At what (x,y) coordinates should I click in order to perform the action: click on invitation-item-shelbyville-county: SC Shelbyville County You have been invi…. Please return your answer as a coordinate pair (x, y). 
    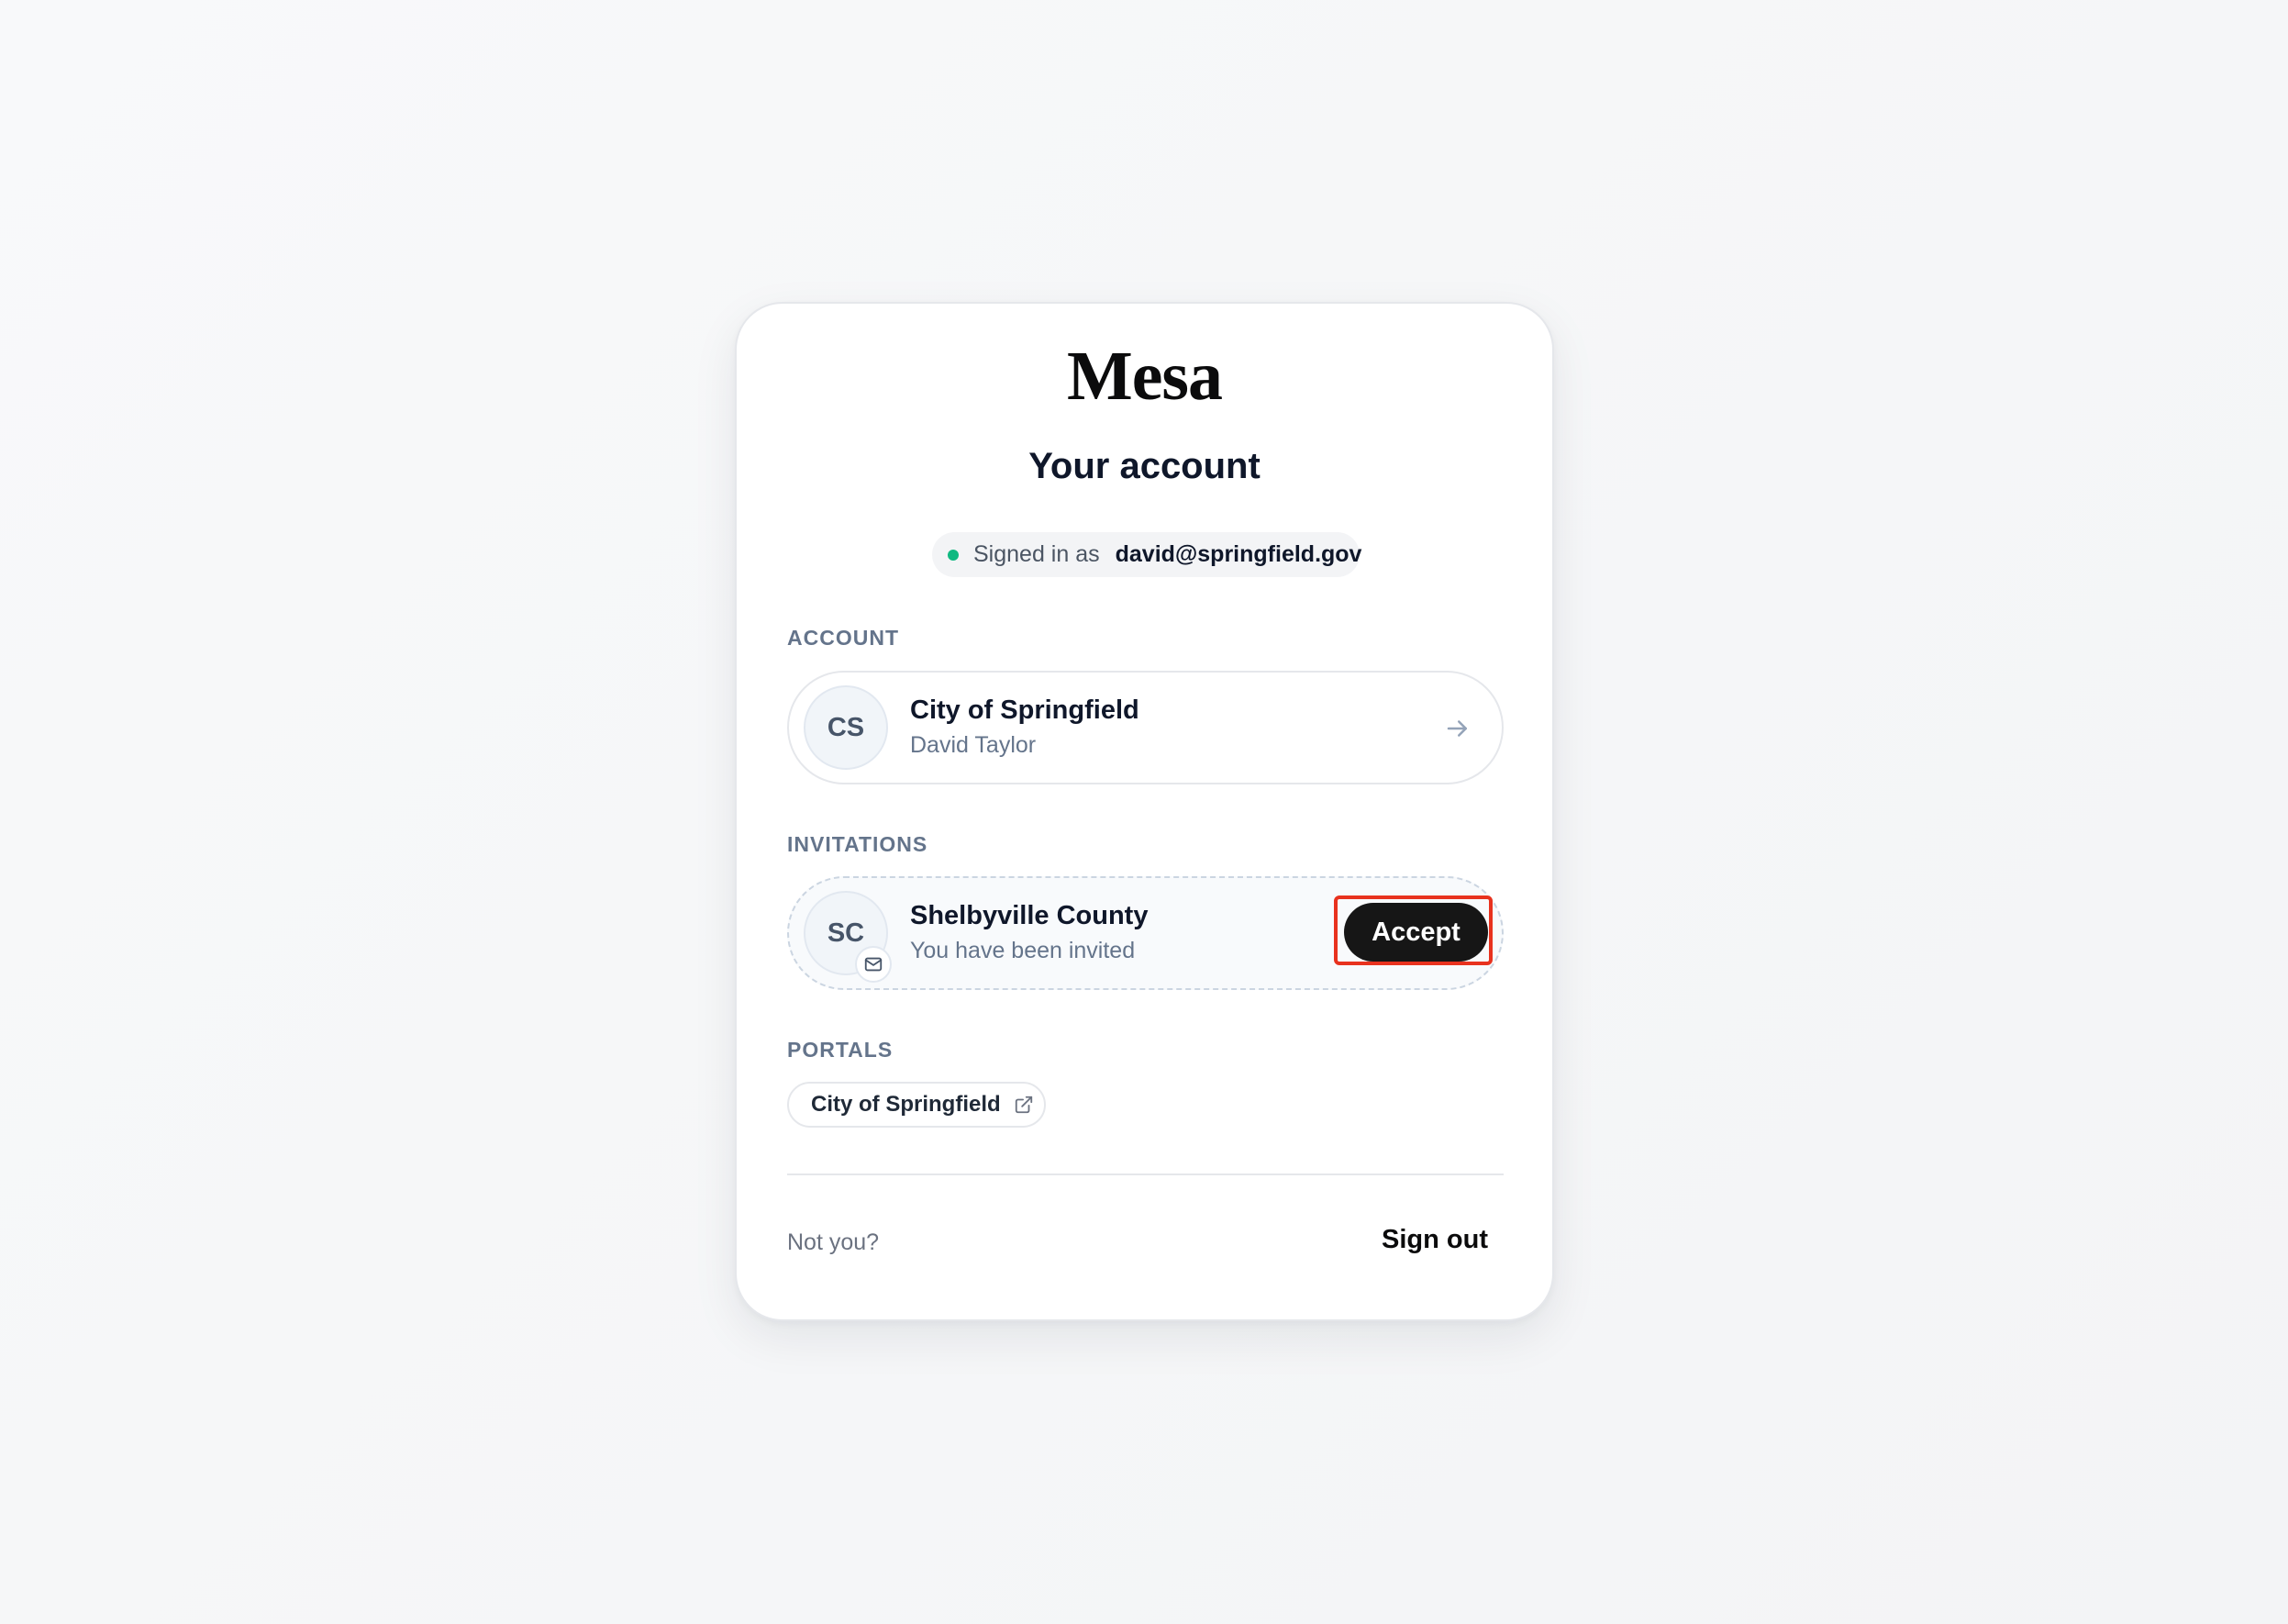
    Looking at the image, I should click on (1145, 933).